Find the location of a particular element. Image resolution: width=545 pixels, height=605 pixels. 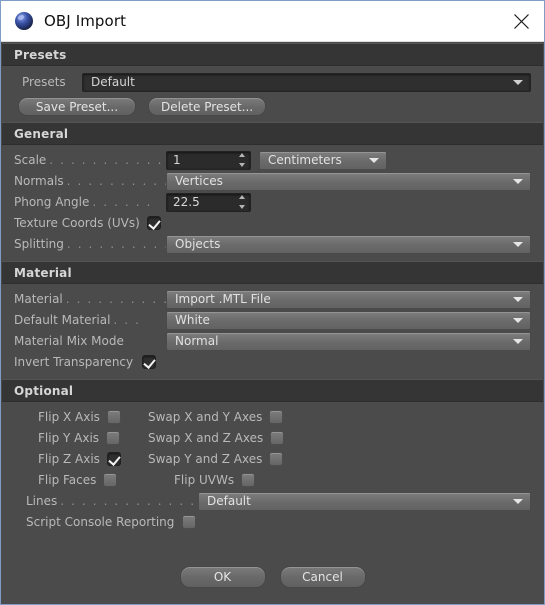

script-console-reporting-label: Script Console Reporting is located at coordinates (100, 522).